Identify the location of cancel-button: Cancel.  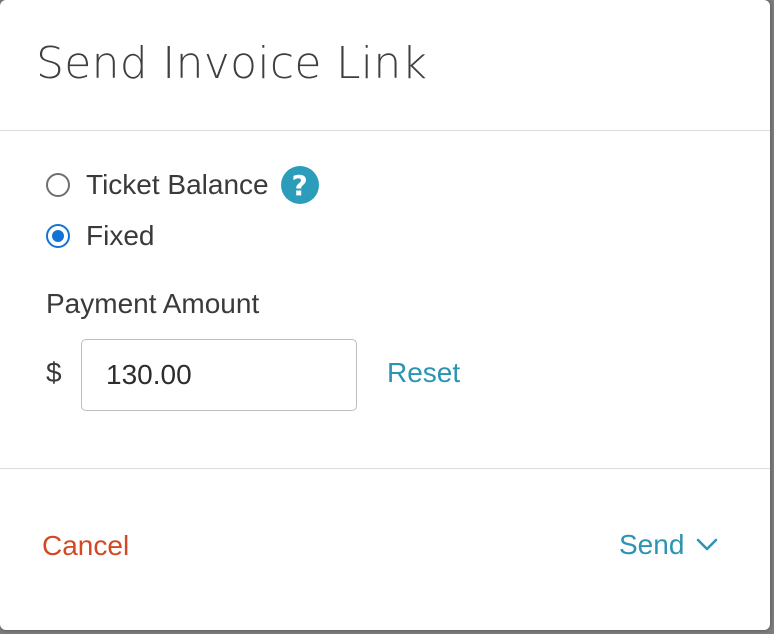
(85, 546).